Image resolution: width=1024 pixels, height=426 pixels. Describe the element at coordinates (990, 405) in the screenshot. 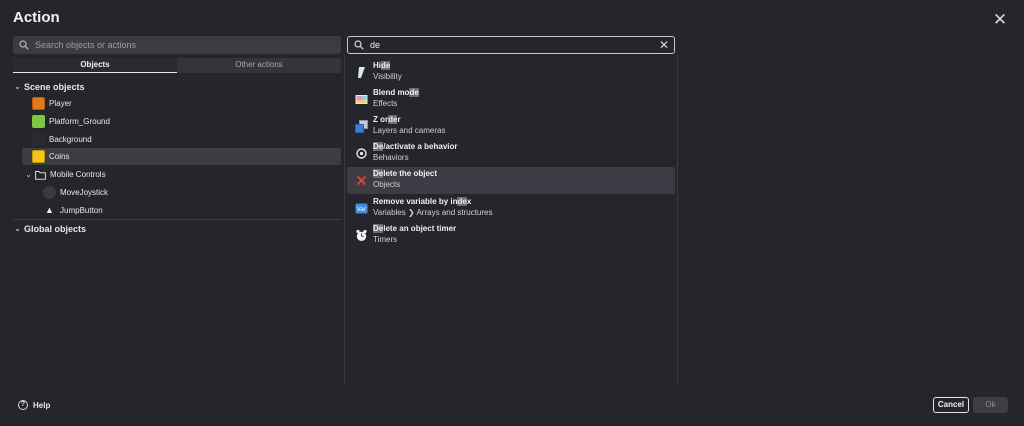

I see `ok-button: Ok` at that location.